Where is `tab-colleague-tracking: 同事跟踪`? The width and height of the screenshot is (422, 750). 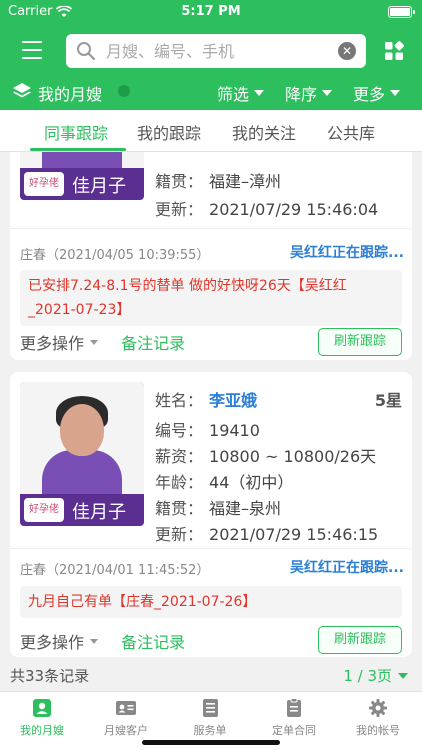
tab-colleague-tracking: 同事跟踪 is located at coordinates (76, 132).